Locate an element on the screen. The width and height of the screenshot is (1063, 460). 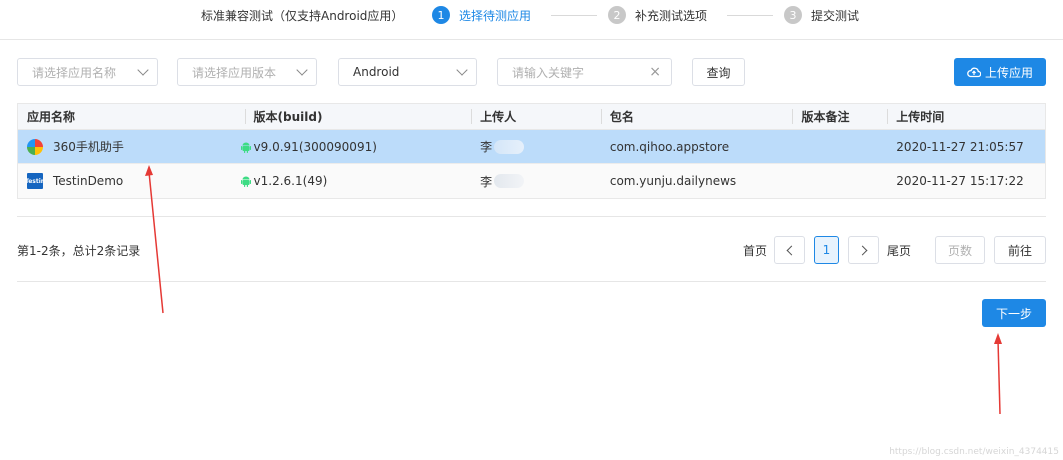
watermark: https://blog.csdn.net/weixin_4374415 is located at coordinates (974, 452).